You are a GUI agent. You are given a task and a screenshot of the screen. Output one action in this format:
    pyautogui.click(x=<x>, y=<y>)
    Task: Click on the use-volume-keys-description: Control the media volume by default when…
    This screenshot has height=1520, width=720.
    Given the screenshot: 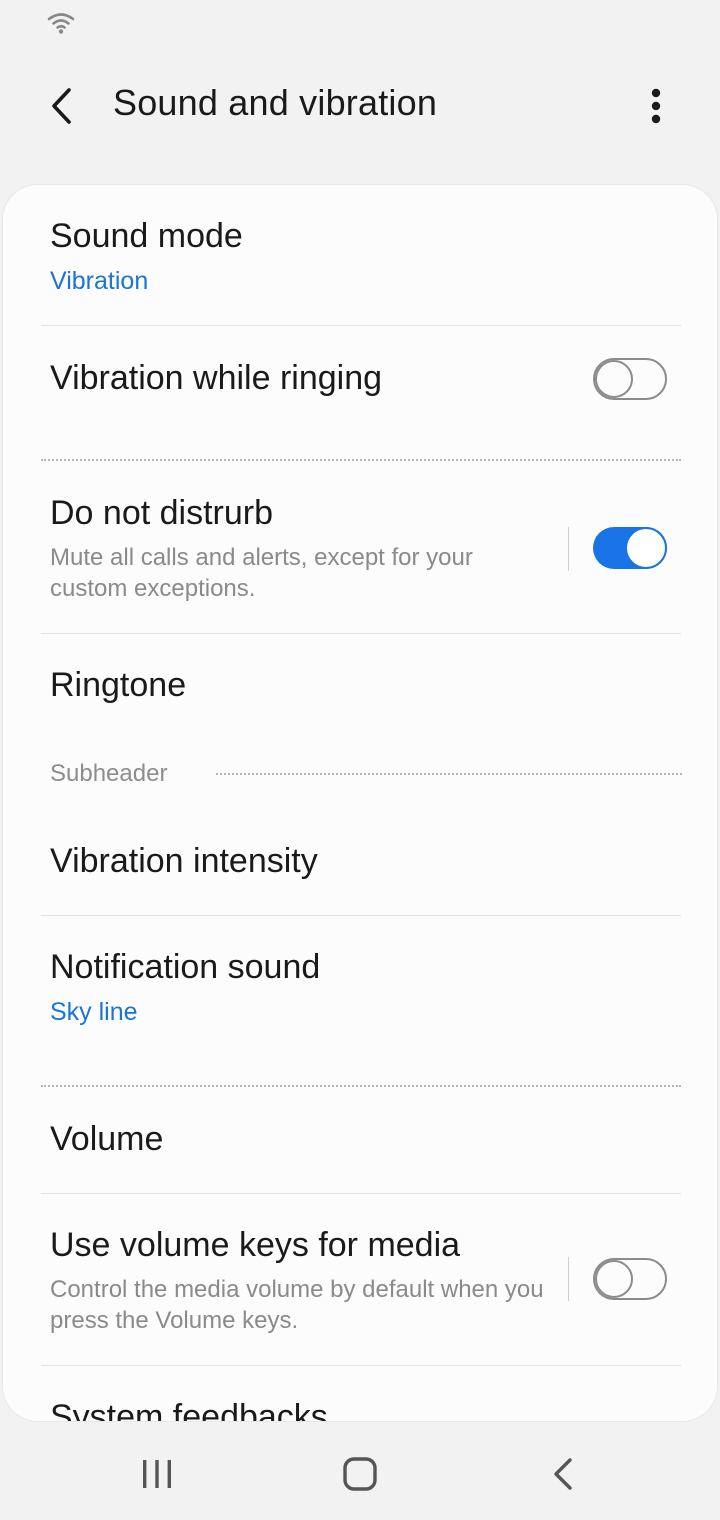 What is the action you would take?
    pyautogui.click(x=297, y=1305)
    